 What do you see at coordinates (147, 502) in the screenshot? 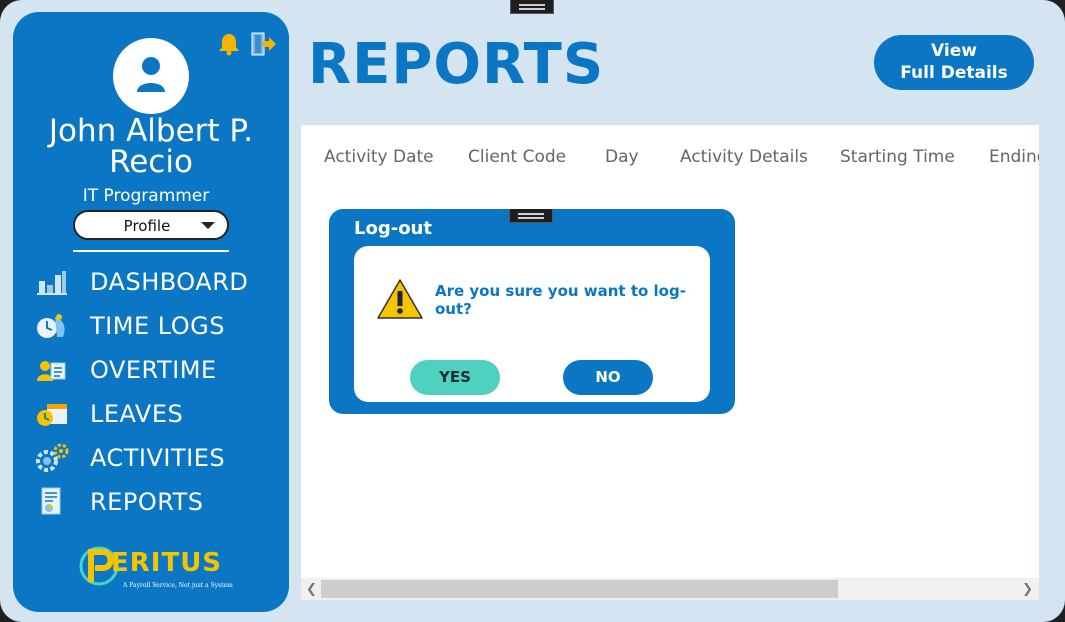
I see `sidebar-item-label: REPORTS` at bounding box center [147, 502].